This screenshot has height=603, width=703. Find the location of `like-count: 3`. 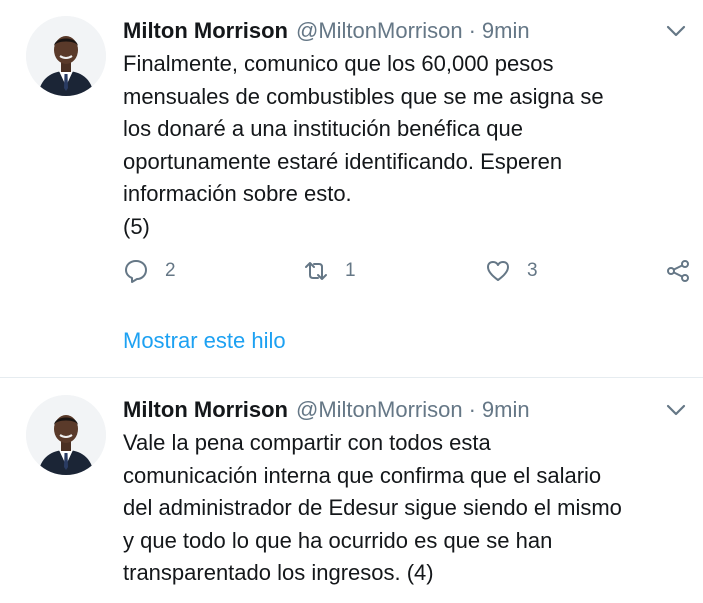

like-count: 3 is located at coordinates (532, 270).